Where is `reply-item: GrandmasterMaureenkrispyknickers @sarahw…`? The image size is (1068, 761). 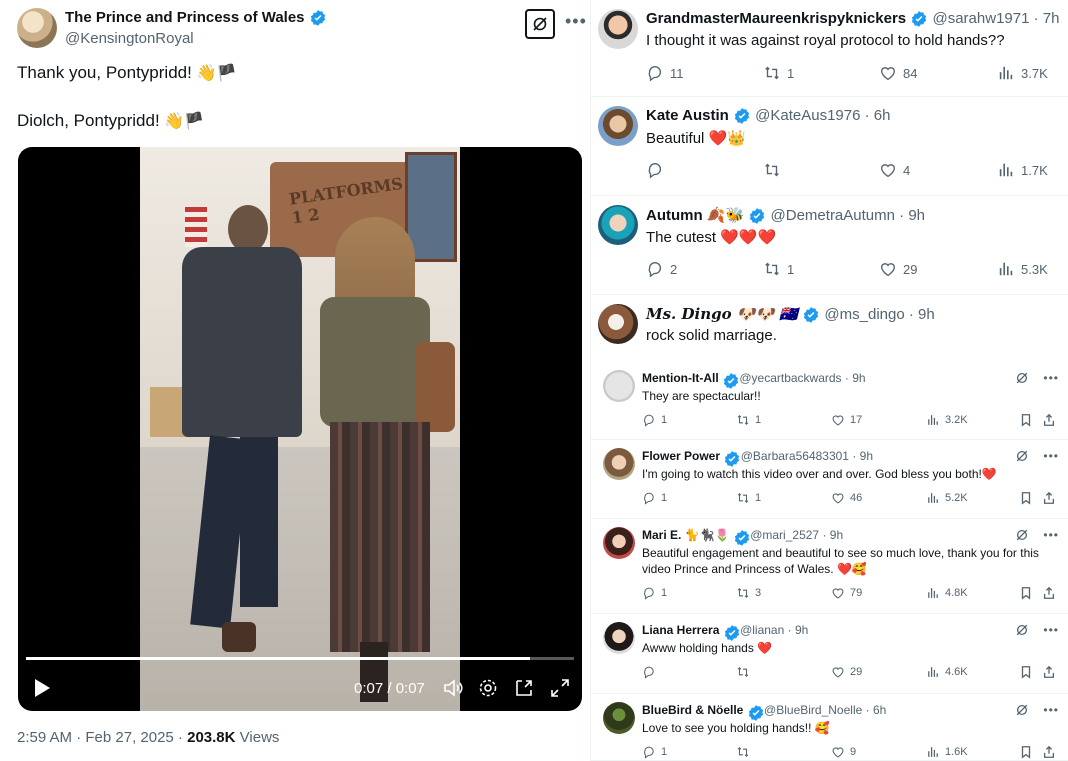 reply-item: GrandmasterMaureenkrispyknickers @sarahw… is located at coordinates (829, 48).